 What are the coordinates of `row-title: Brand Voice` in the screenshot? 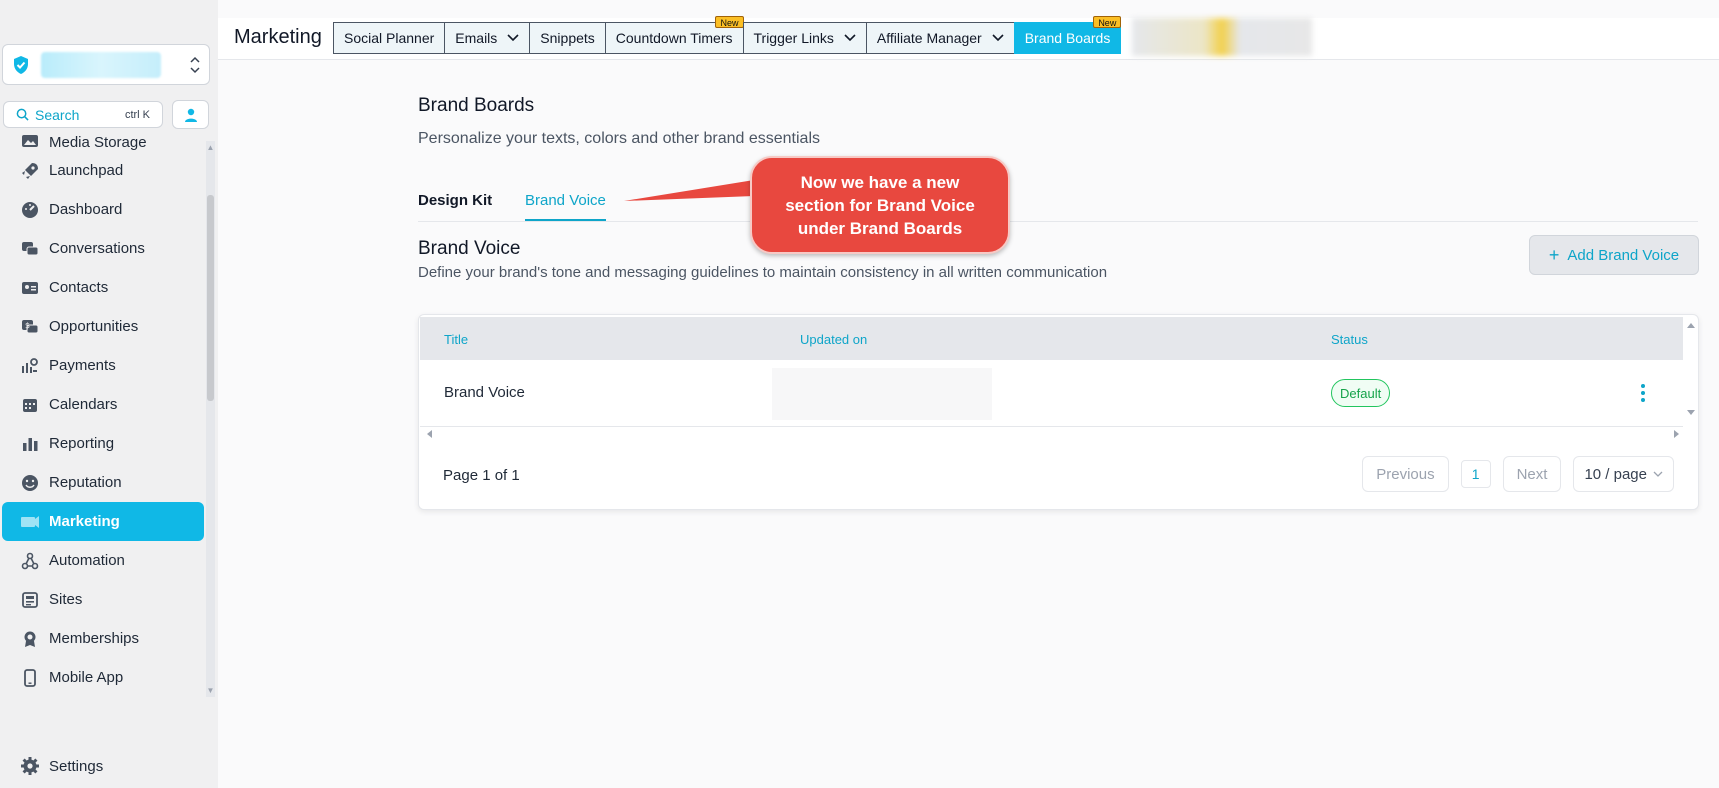 It's located at (484, 392).